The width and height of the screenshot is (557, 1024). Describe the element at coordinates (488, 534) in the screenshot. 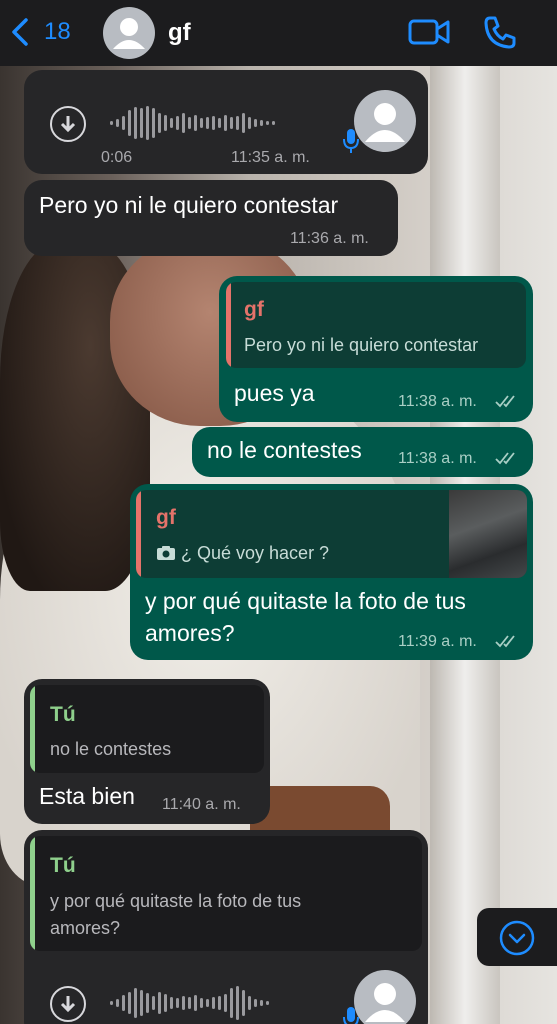

I see `quote-photo-thumbnail` at that location.